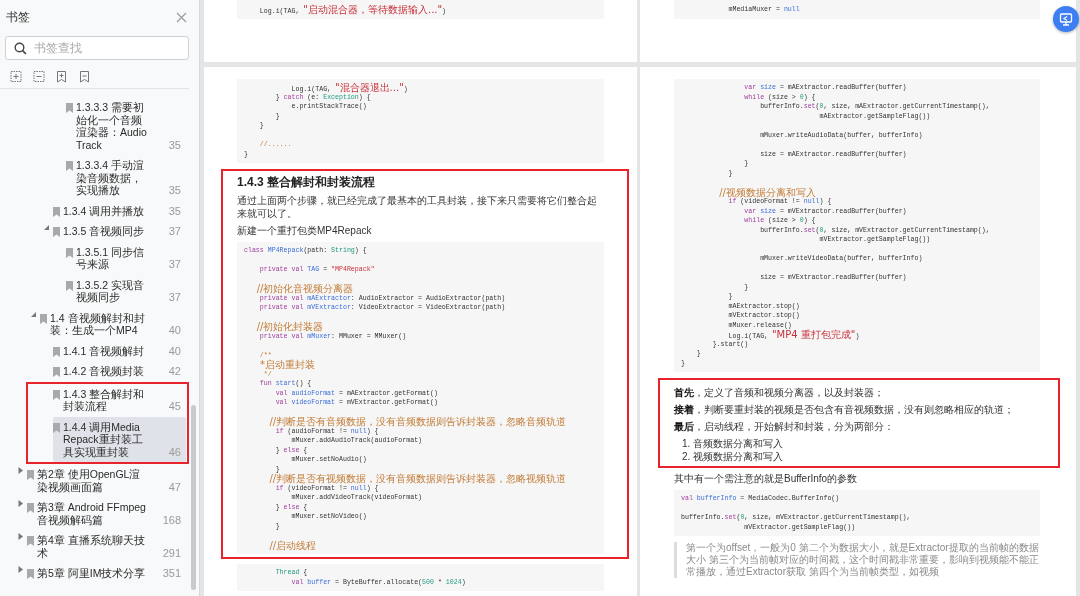 This screenshot has height=596, width=1080. Describe the element at coordinates (61, 76) in the screenshot. I see `bookmark-plus-icon` at that location.